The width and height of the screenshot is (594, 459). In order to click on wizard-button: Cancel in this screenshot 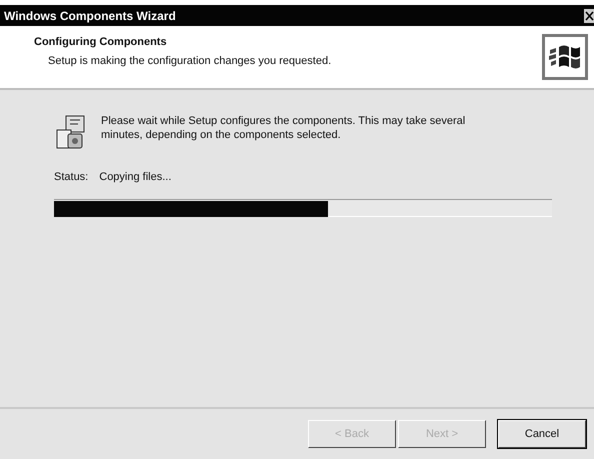, I will do `click(542, 434)`.